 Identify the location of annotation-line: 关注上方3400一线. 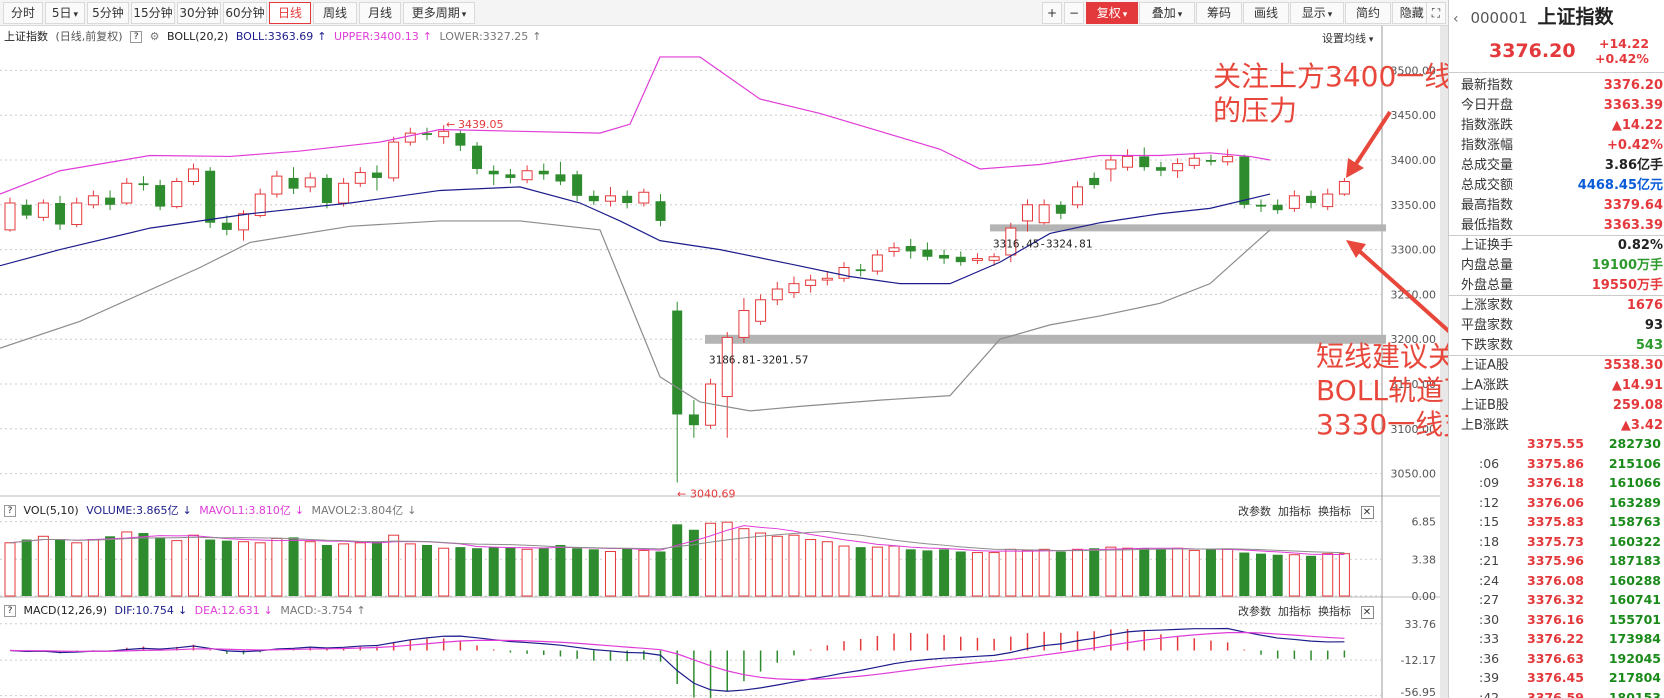
(1333, 76).